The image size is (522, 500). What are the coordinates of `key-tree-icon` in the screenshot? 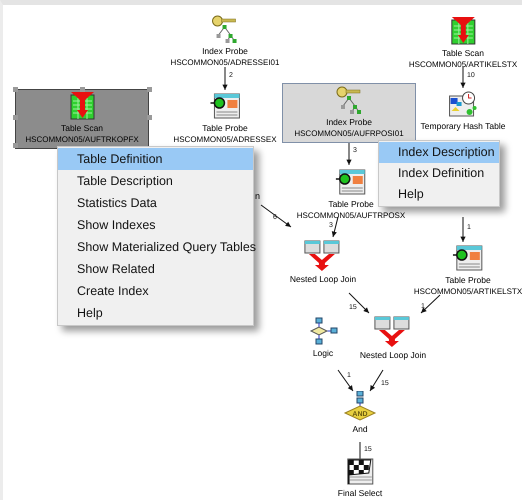 It's located at (349, 100).